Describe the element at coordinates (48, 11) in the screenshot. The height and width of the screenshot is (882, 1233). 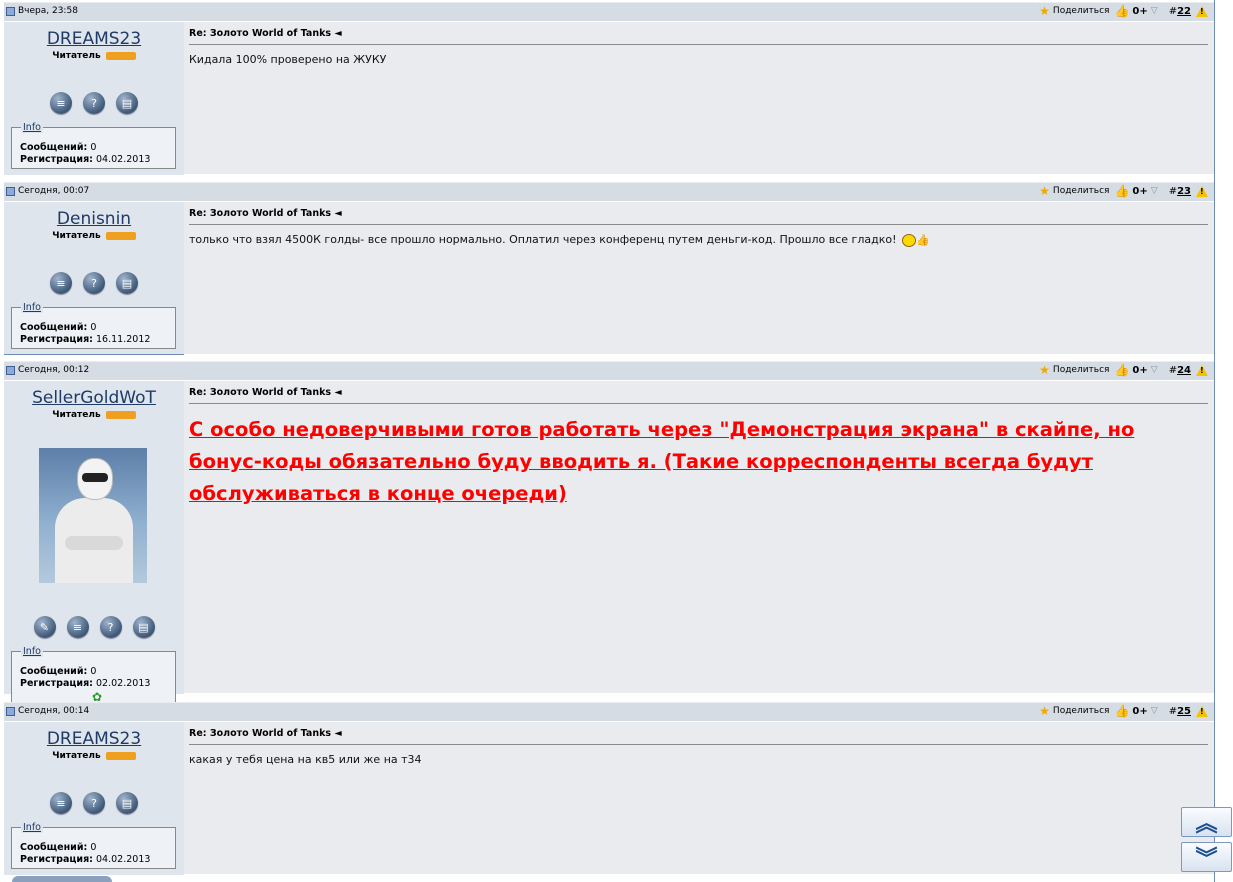
I see `post-date: Вчера, 23:58` at that location.